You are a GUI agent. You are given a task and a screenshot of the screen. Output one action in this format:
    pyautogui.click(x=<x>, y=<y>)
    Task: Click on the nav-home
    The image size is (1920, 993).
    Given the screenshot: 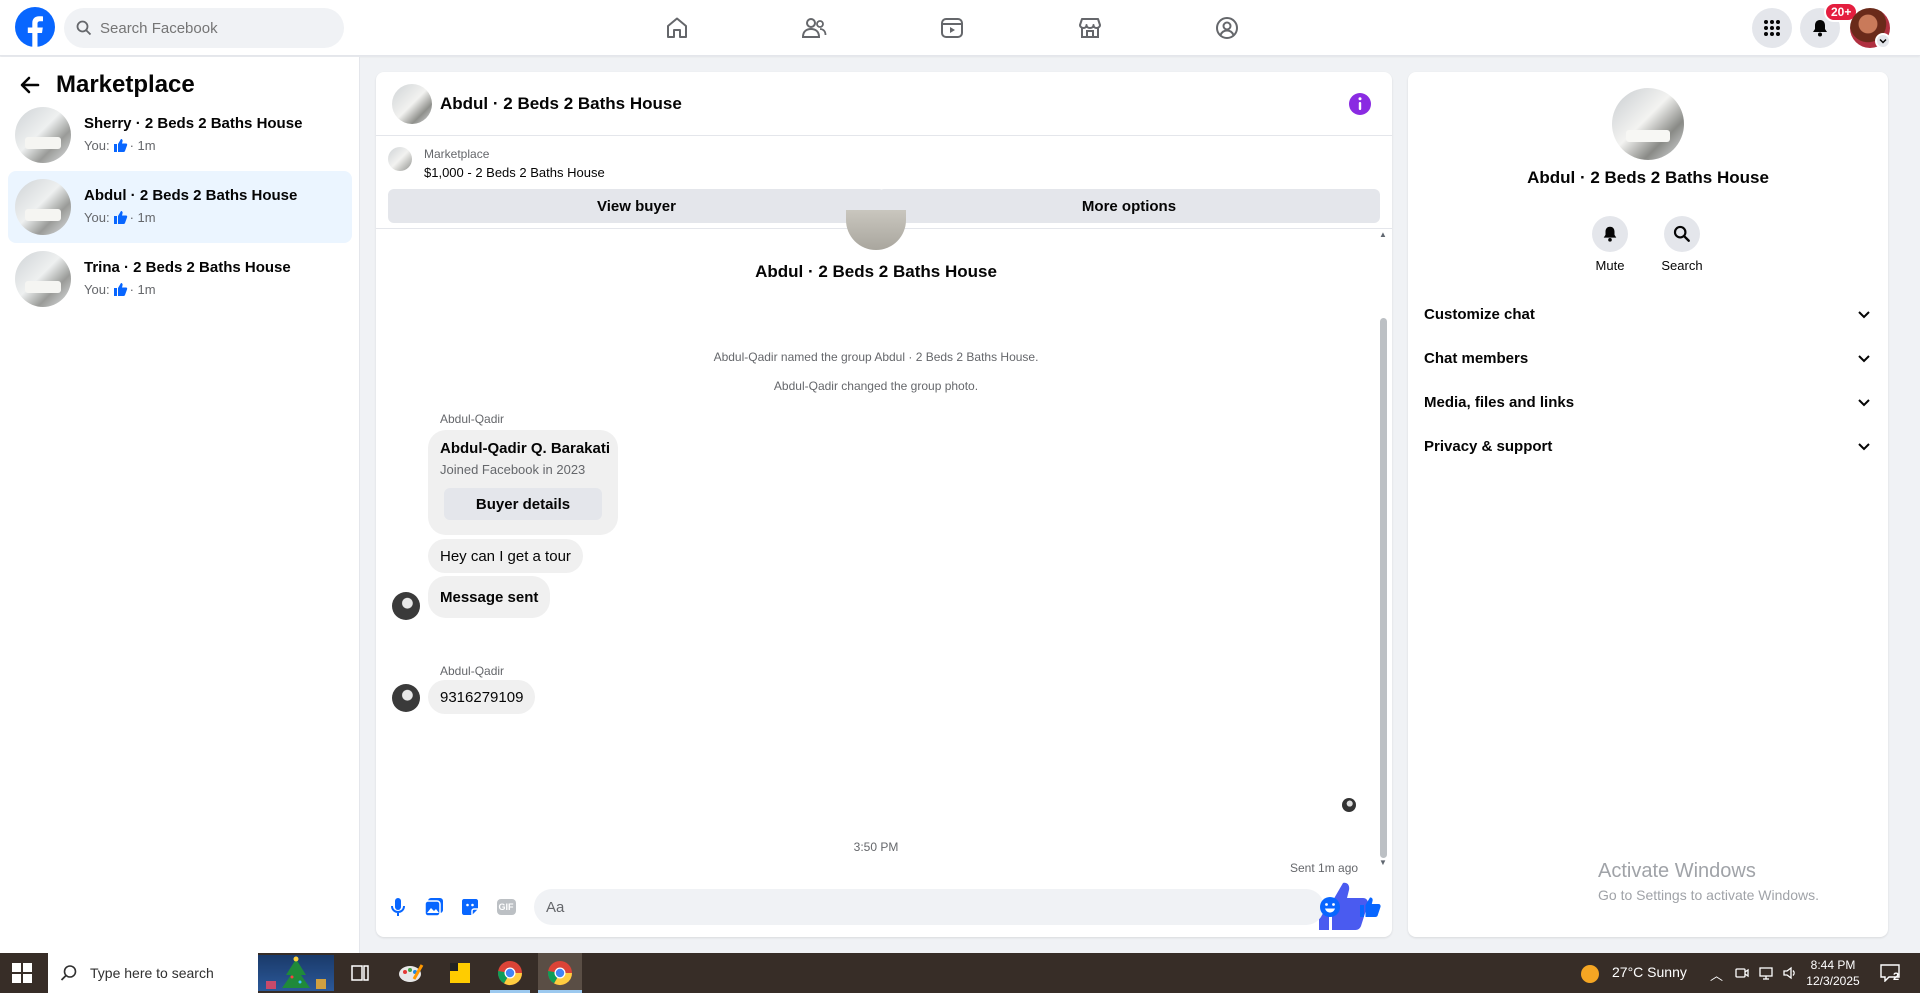 What is the action you would take?
    pyautogui.click(x=677, y=28)
    